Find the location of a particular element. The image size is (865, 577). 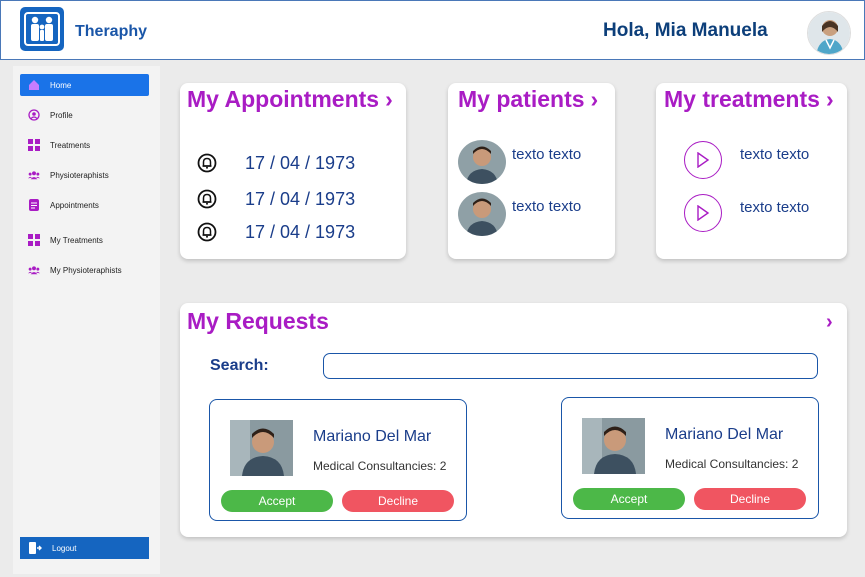

sidebar-item-label: Physioteraphists is located at coordinates (79, 175).